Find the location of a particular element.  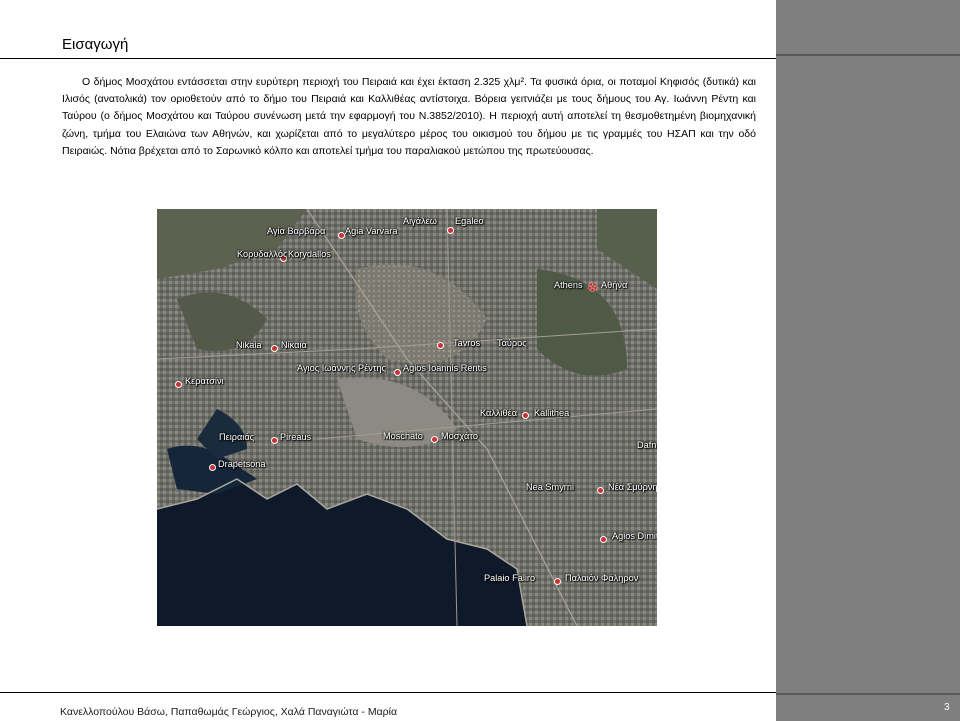

map-label-palaio-faliro-en: Palaio Faliro is located at coordinates (510, 578).